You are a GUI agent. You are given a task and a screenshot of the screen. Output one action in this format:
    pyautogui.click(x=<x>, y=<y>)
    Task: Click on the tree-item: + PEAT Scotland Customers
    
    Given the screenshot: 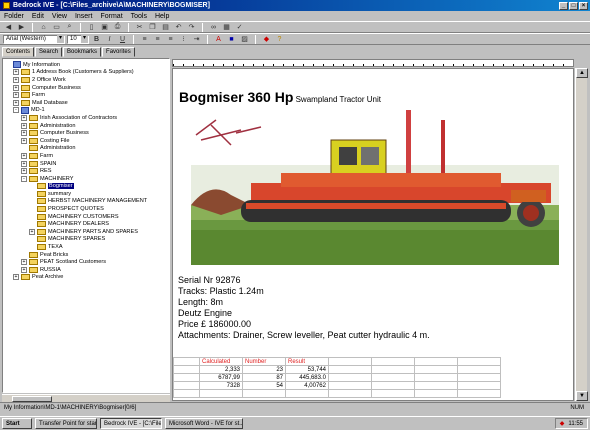 What is the action you would take?
    pyautogui.click(x=86, y=262)
    